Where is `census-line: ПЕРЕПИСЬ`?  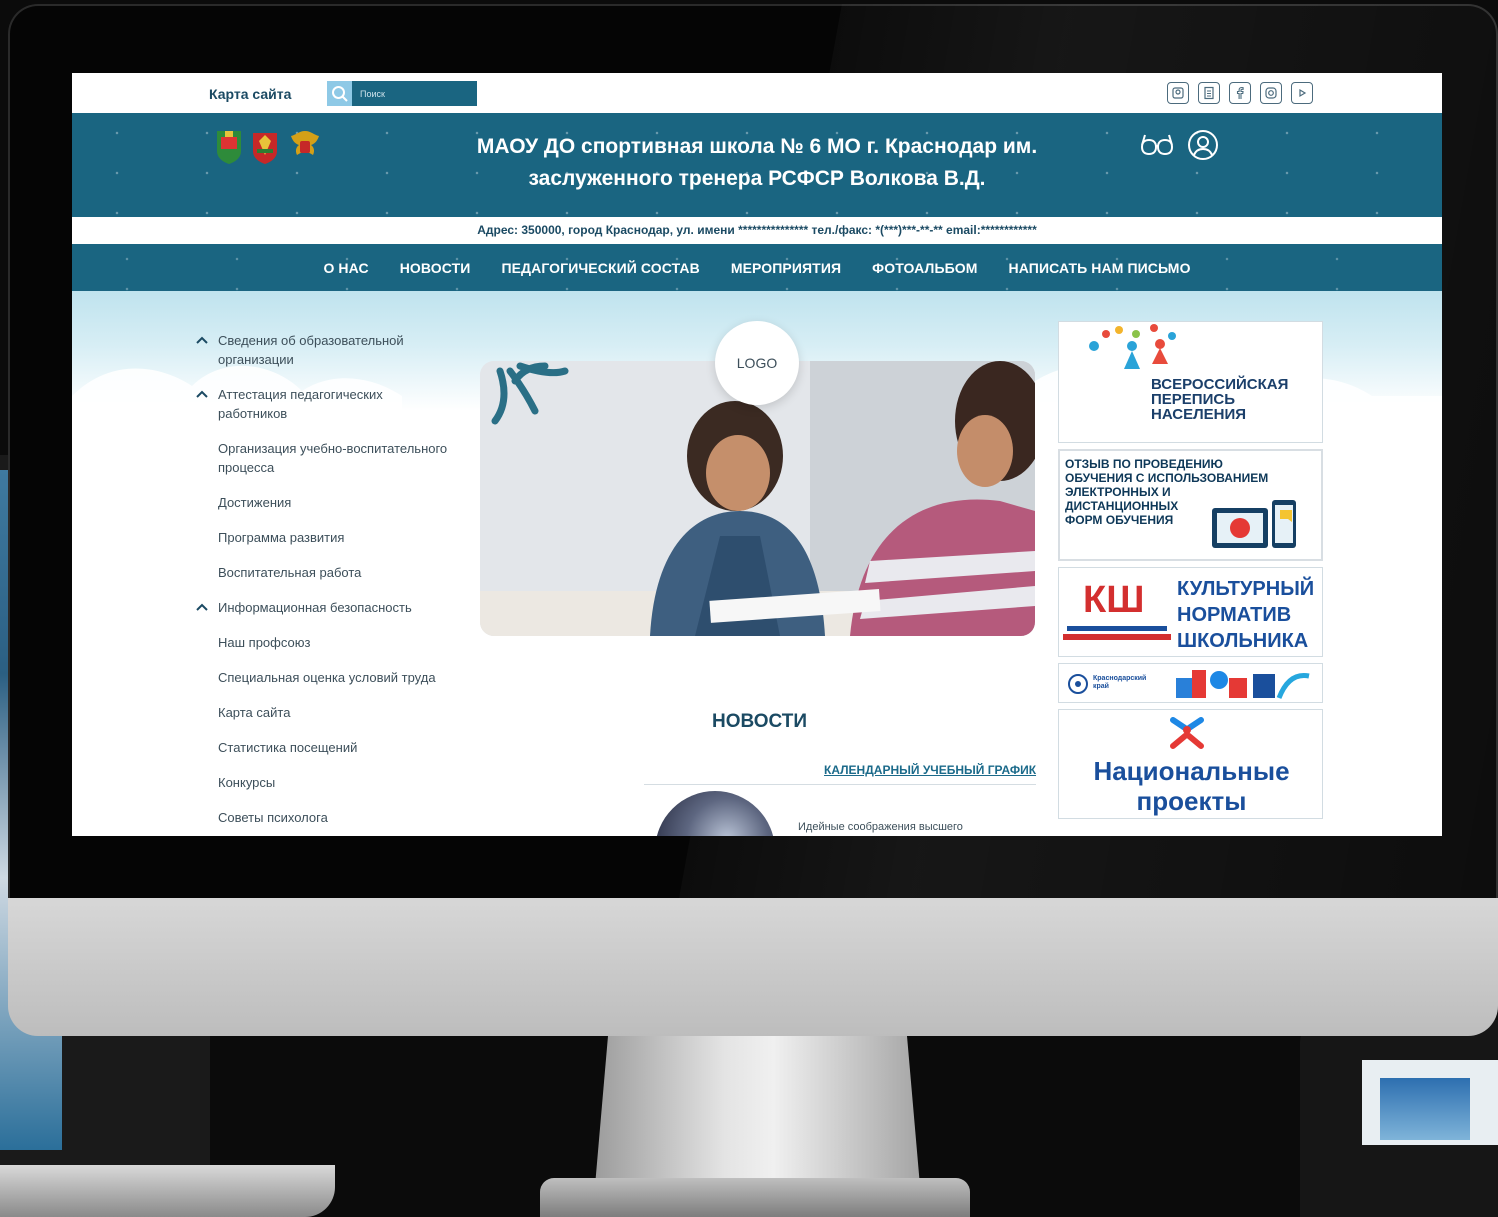
census-line: ПЕРЕПИСЬ is located at coordinates (1193, 399).